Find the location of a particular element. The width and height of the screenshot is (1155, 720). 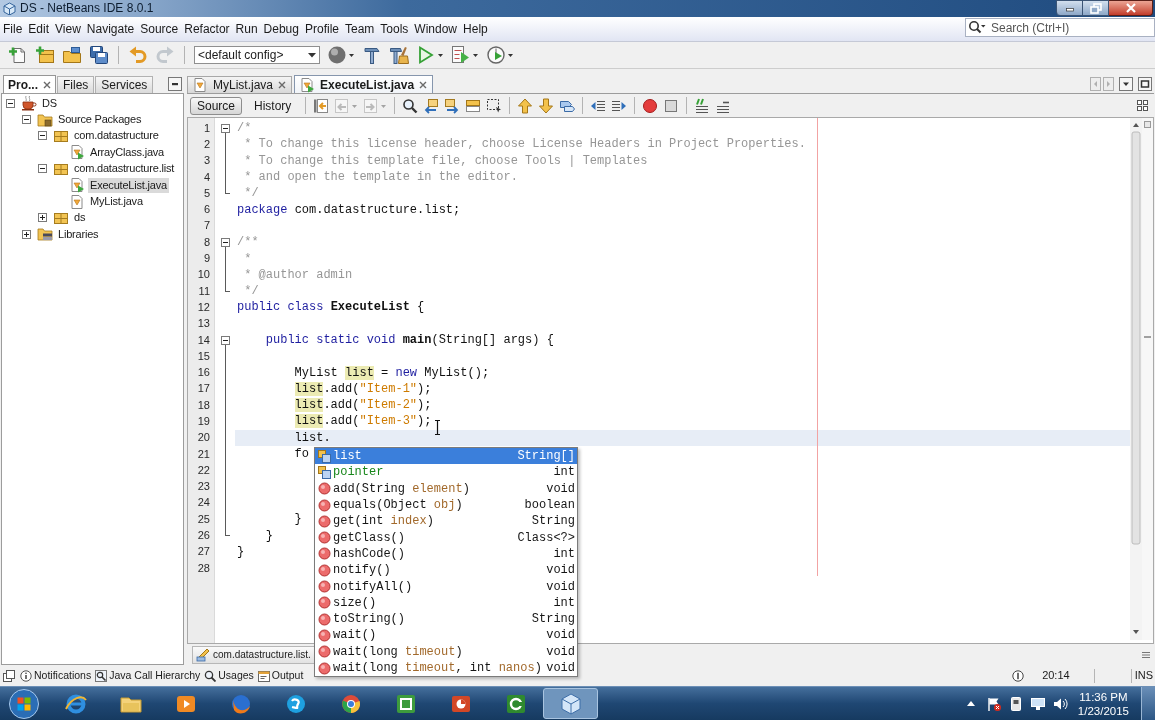

open-folder-icon is located at coordinates (72, 55).